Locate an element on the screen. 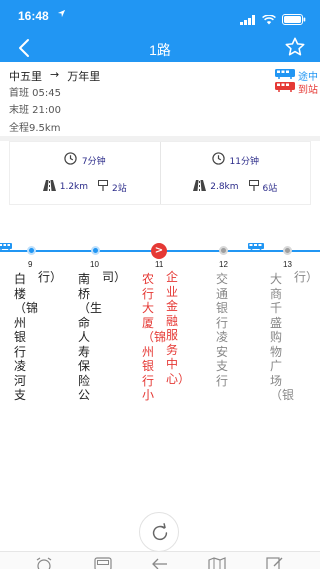 The image size is (320, 569). route-endpoints: 中五里 → 万年里 is located at coordinates (54, 76).